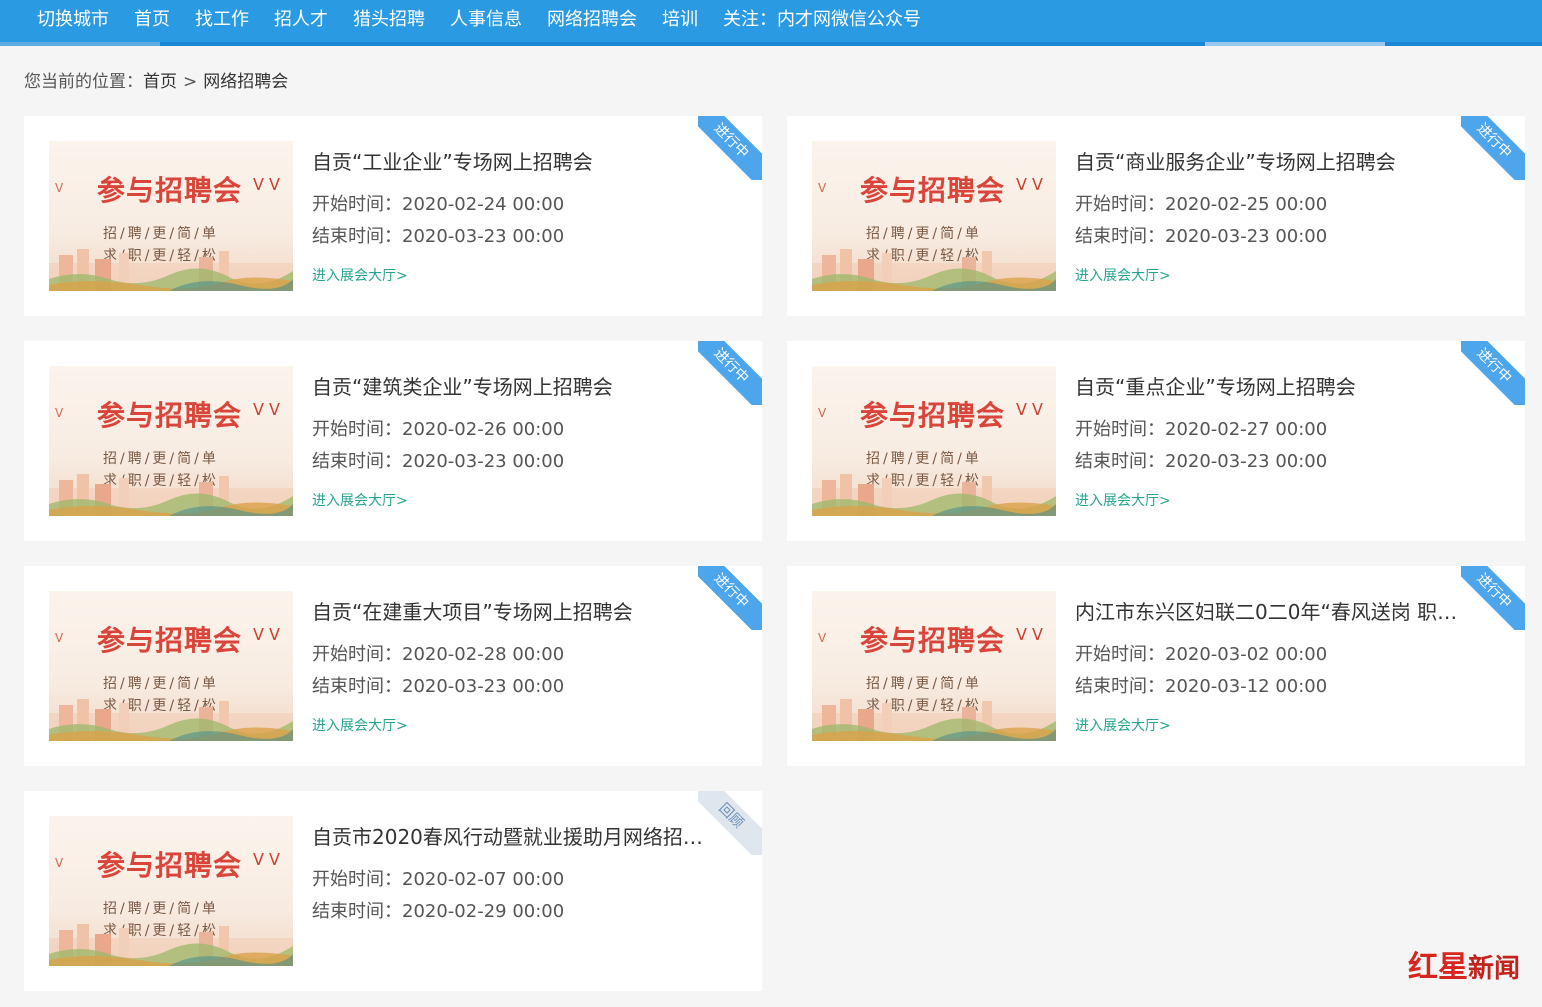 Image resolution: width=1542 pixels, height=1007 pixels. Describe the element at coordinates (1494, 969) in the screenshot. I see `watermark-part2: 新闻` at that location.